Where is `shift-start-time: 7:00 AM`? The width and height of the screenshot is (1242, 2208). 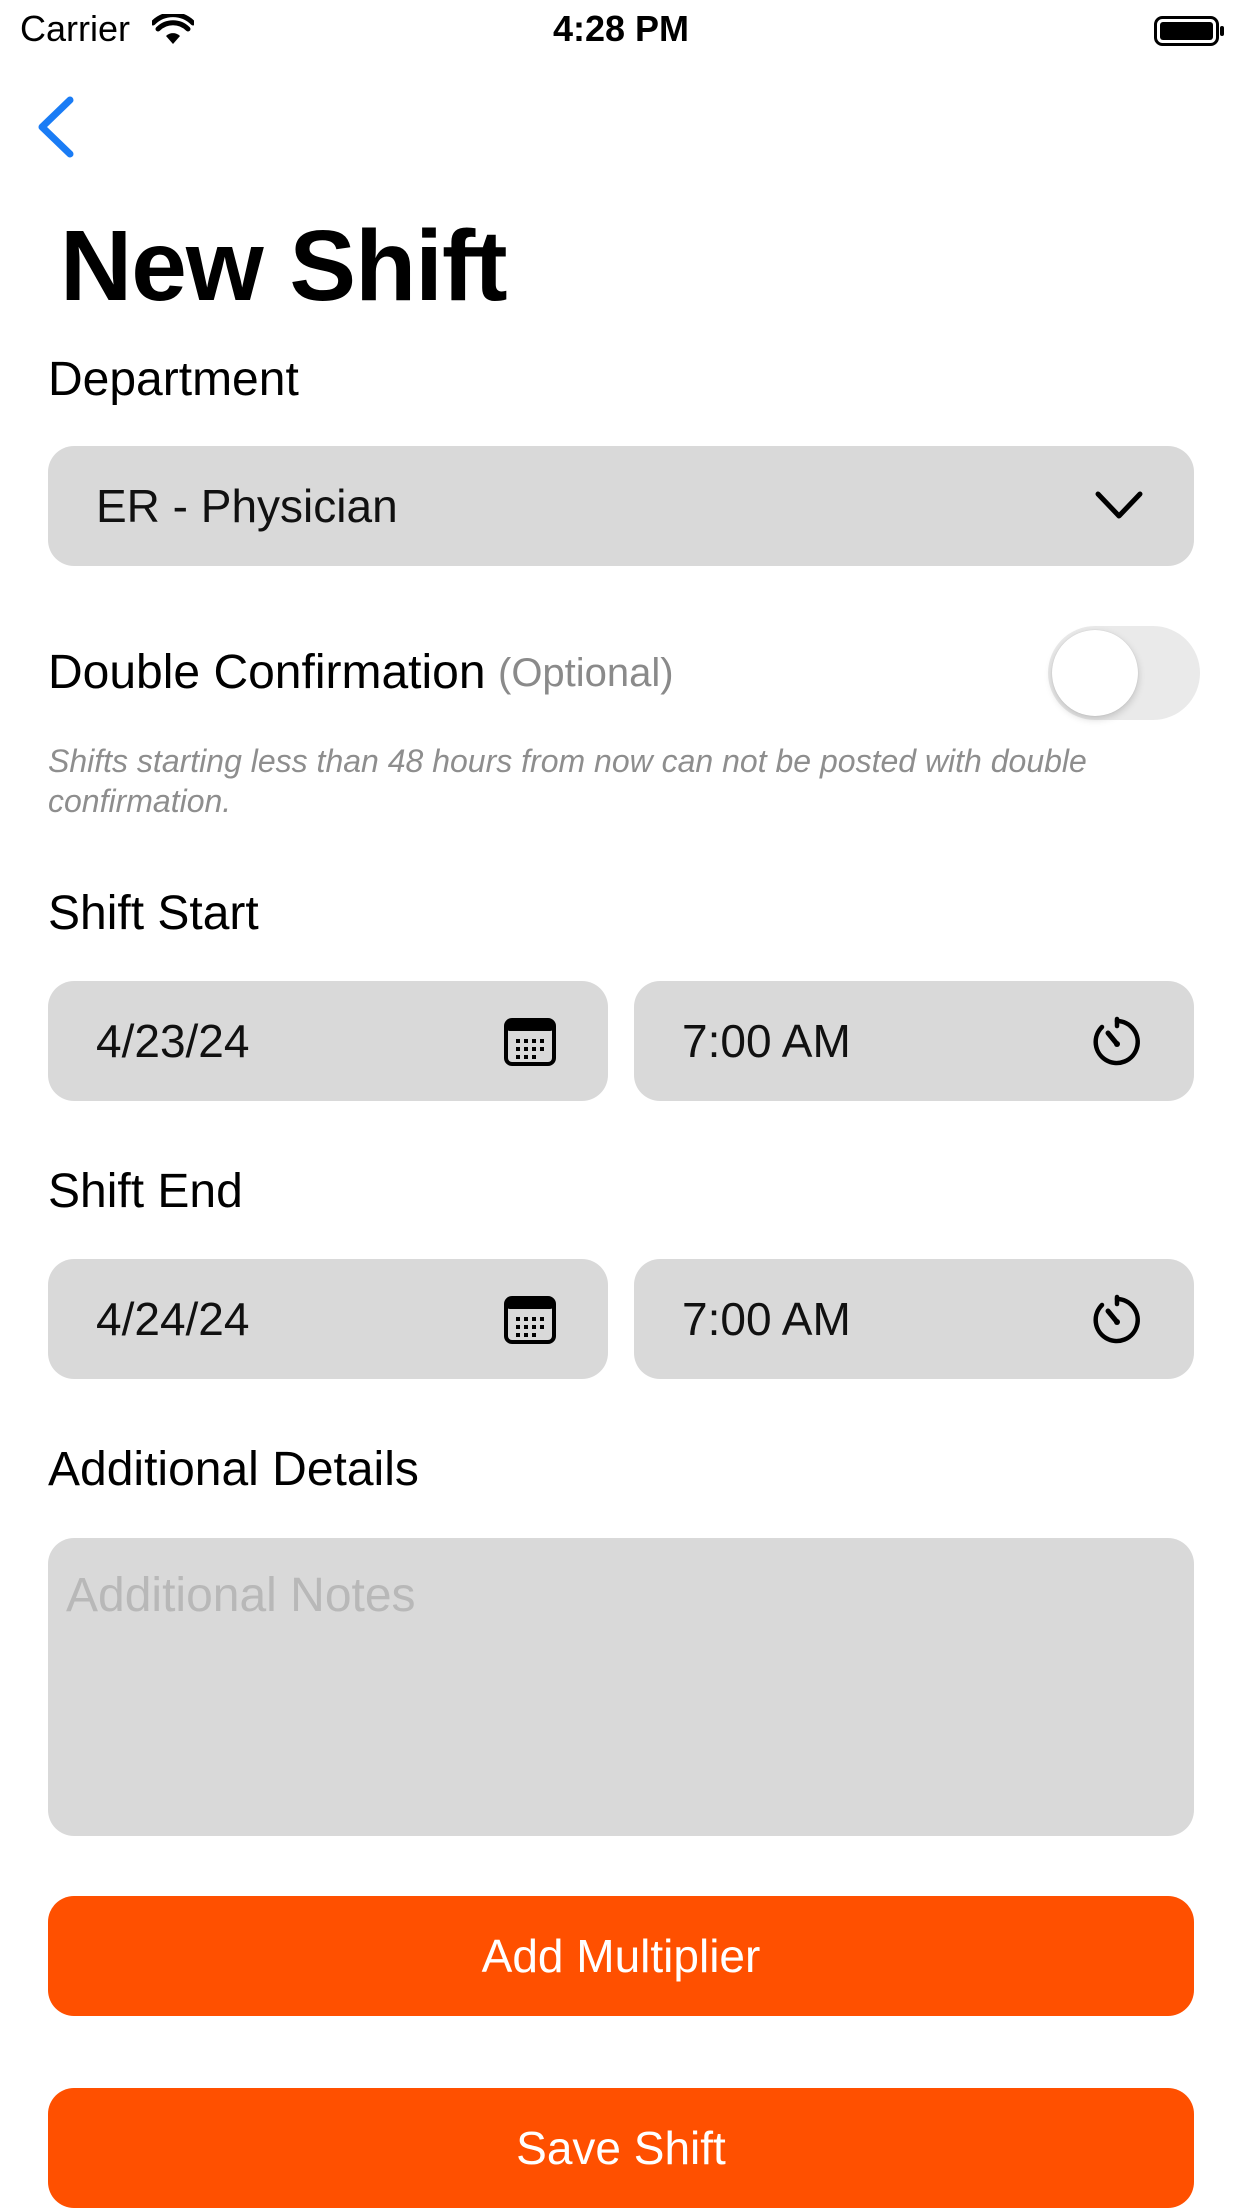 shift-start-time: 7:00 AM is located at coordinates (766, 1041).